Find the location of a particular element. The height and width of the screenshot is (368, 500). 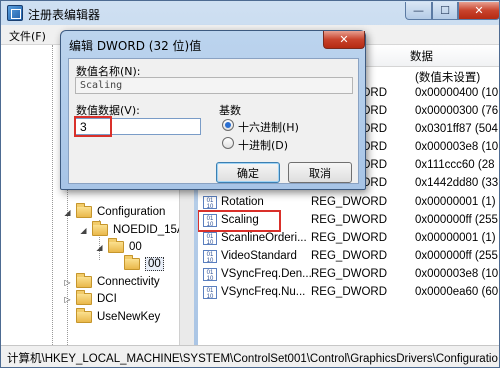

scaling-highlight-box is located at coordinates (239, 221).